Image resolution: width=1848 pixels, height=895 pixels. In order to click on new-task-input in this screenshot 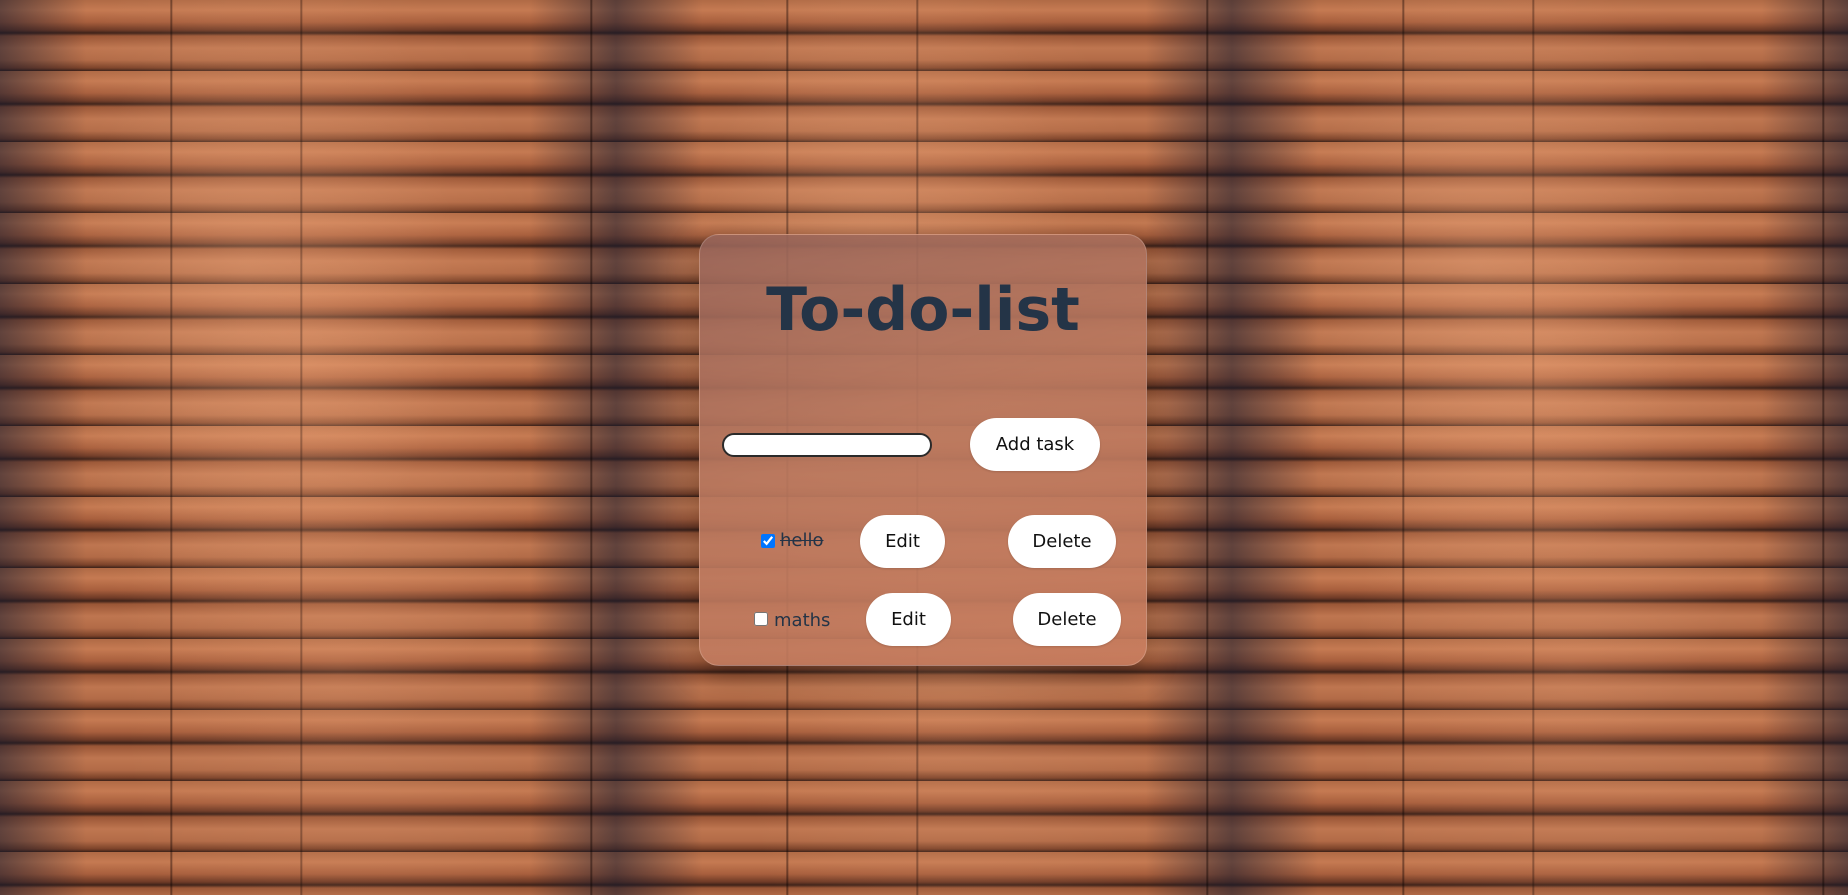, I will do `click(827, 445)`.